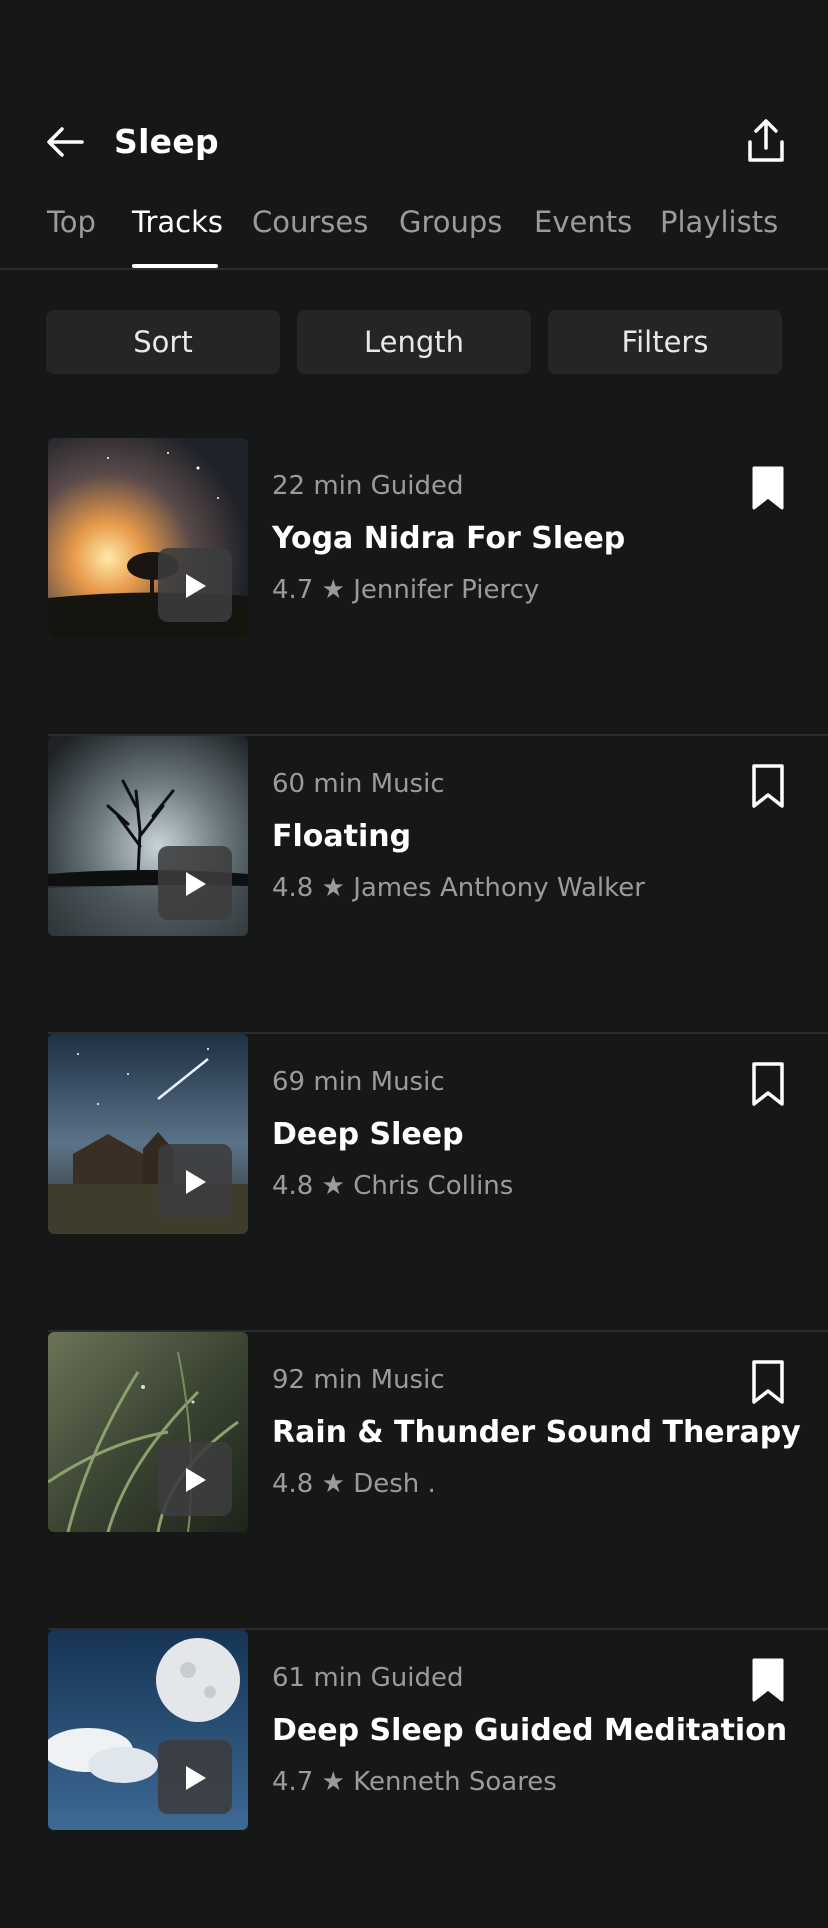 The image size is (828, 1928). What do you see at coordinates (449, 538) in the screenshot?
I see `track-title: Yoga Nidra For Sleep` at bounding box center [449, 538].